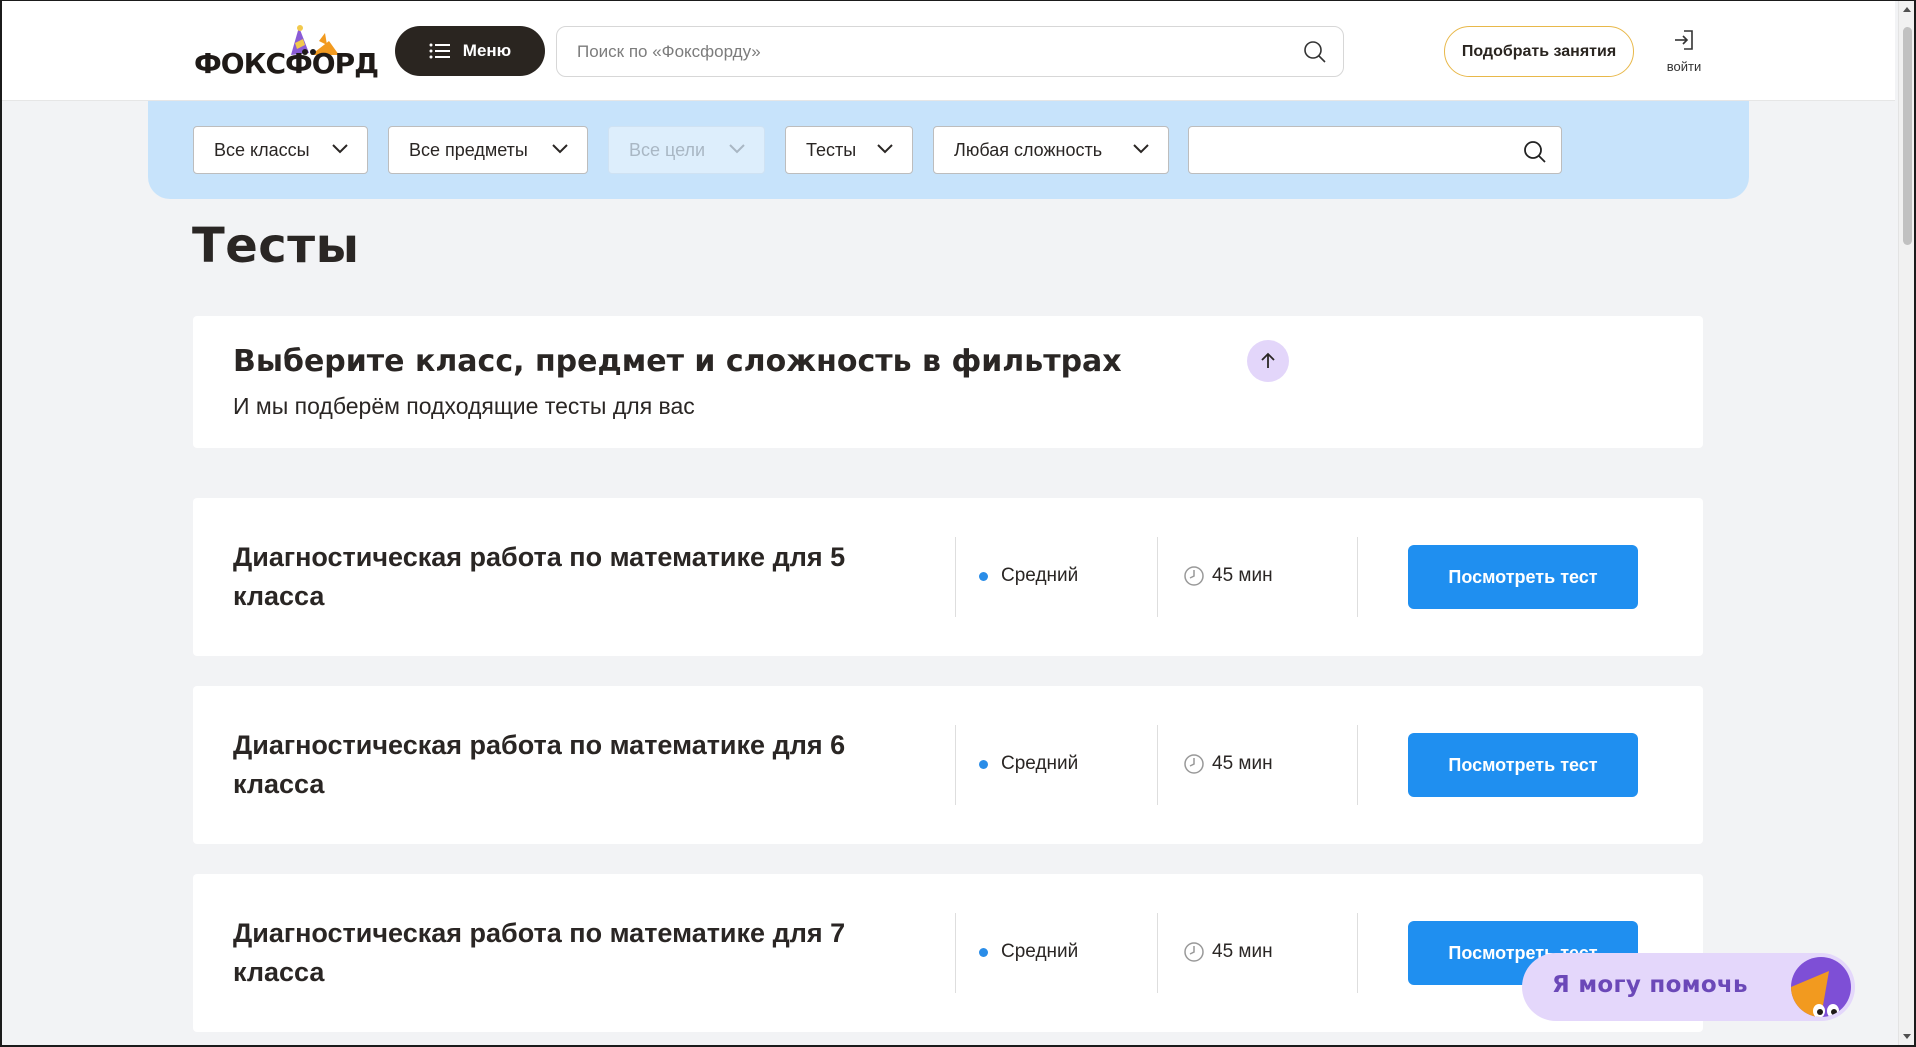 The height and width of the screenshot is (1047, 1916). What do you see at coordinates (1684, 66) in the screenshot?
I see `login-label: войти` at bounding box center [1684, 66].